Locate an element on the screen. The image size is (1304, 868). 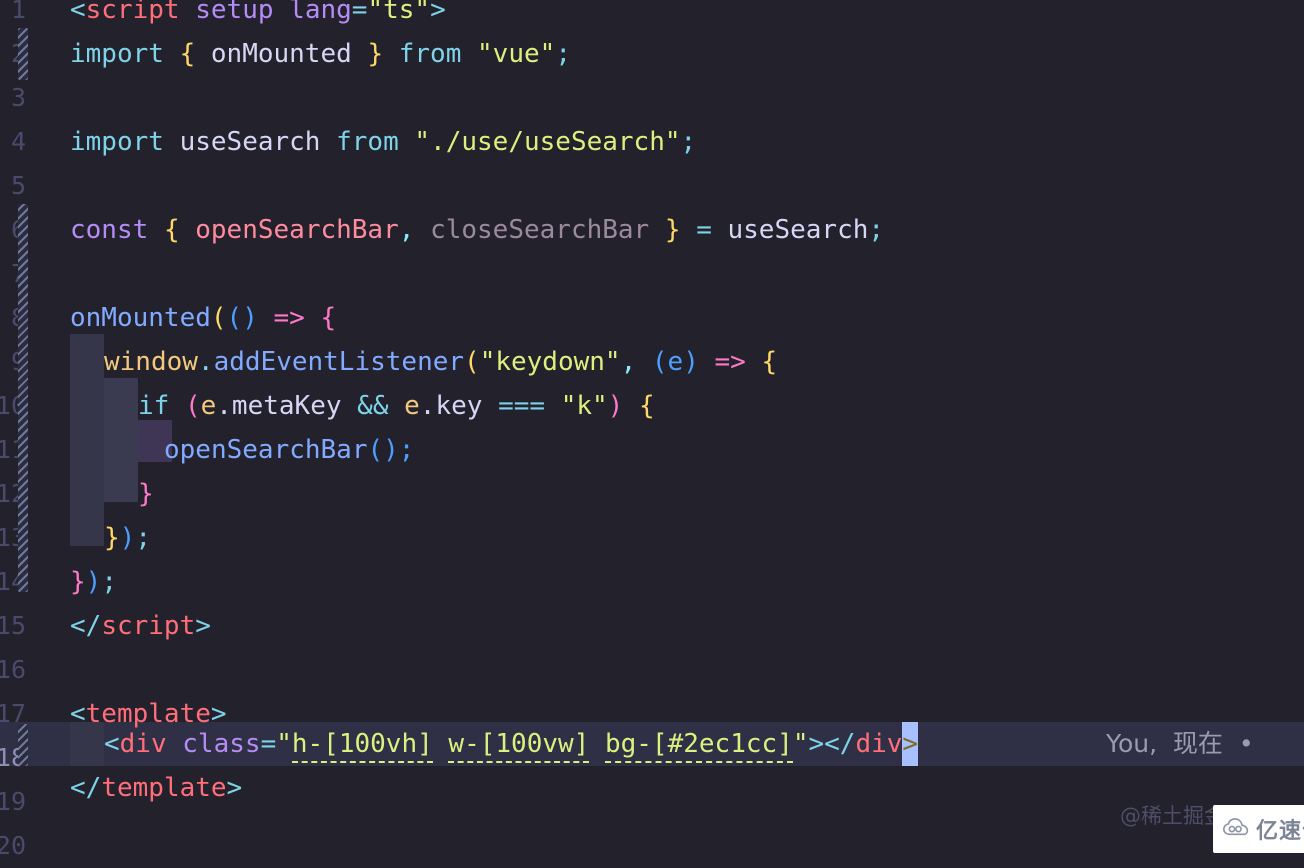
token-identifier: openSearchBar is located at coordinates (297, 230).